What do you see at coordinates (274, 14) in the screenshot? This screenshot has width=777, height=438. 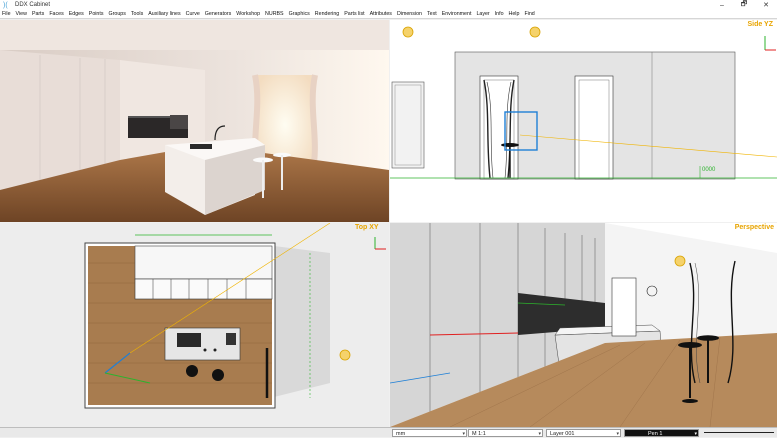 I see `menu-nurbs: NURBS` at bounding box center [274, 14].